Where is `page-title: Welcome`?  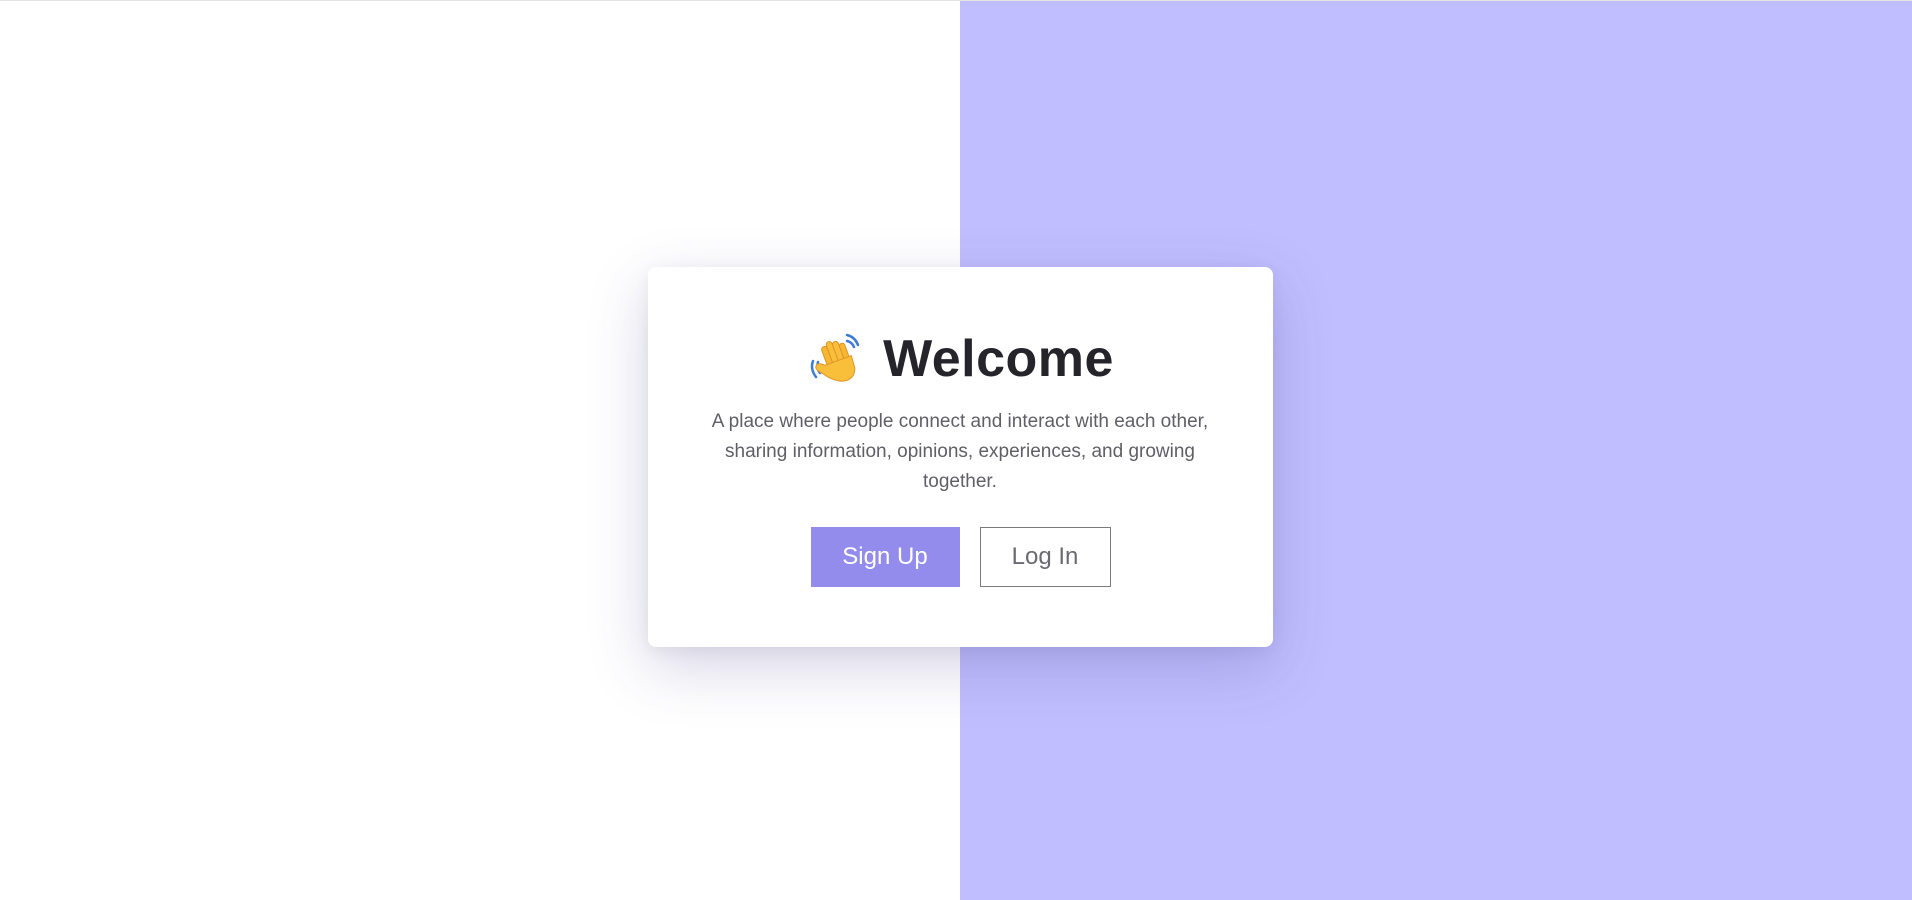
page-title: Welcome is located at coordinates (998, 359).